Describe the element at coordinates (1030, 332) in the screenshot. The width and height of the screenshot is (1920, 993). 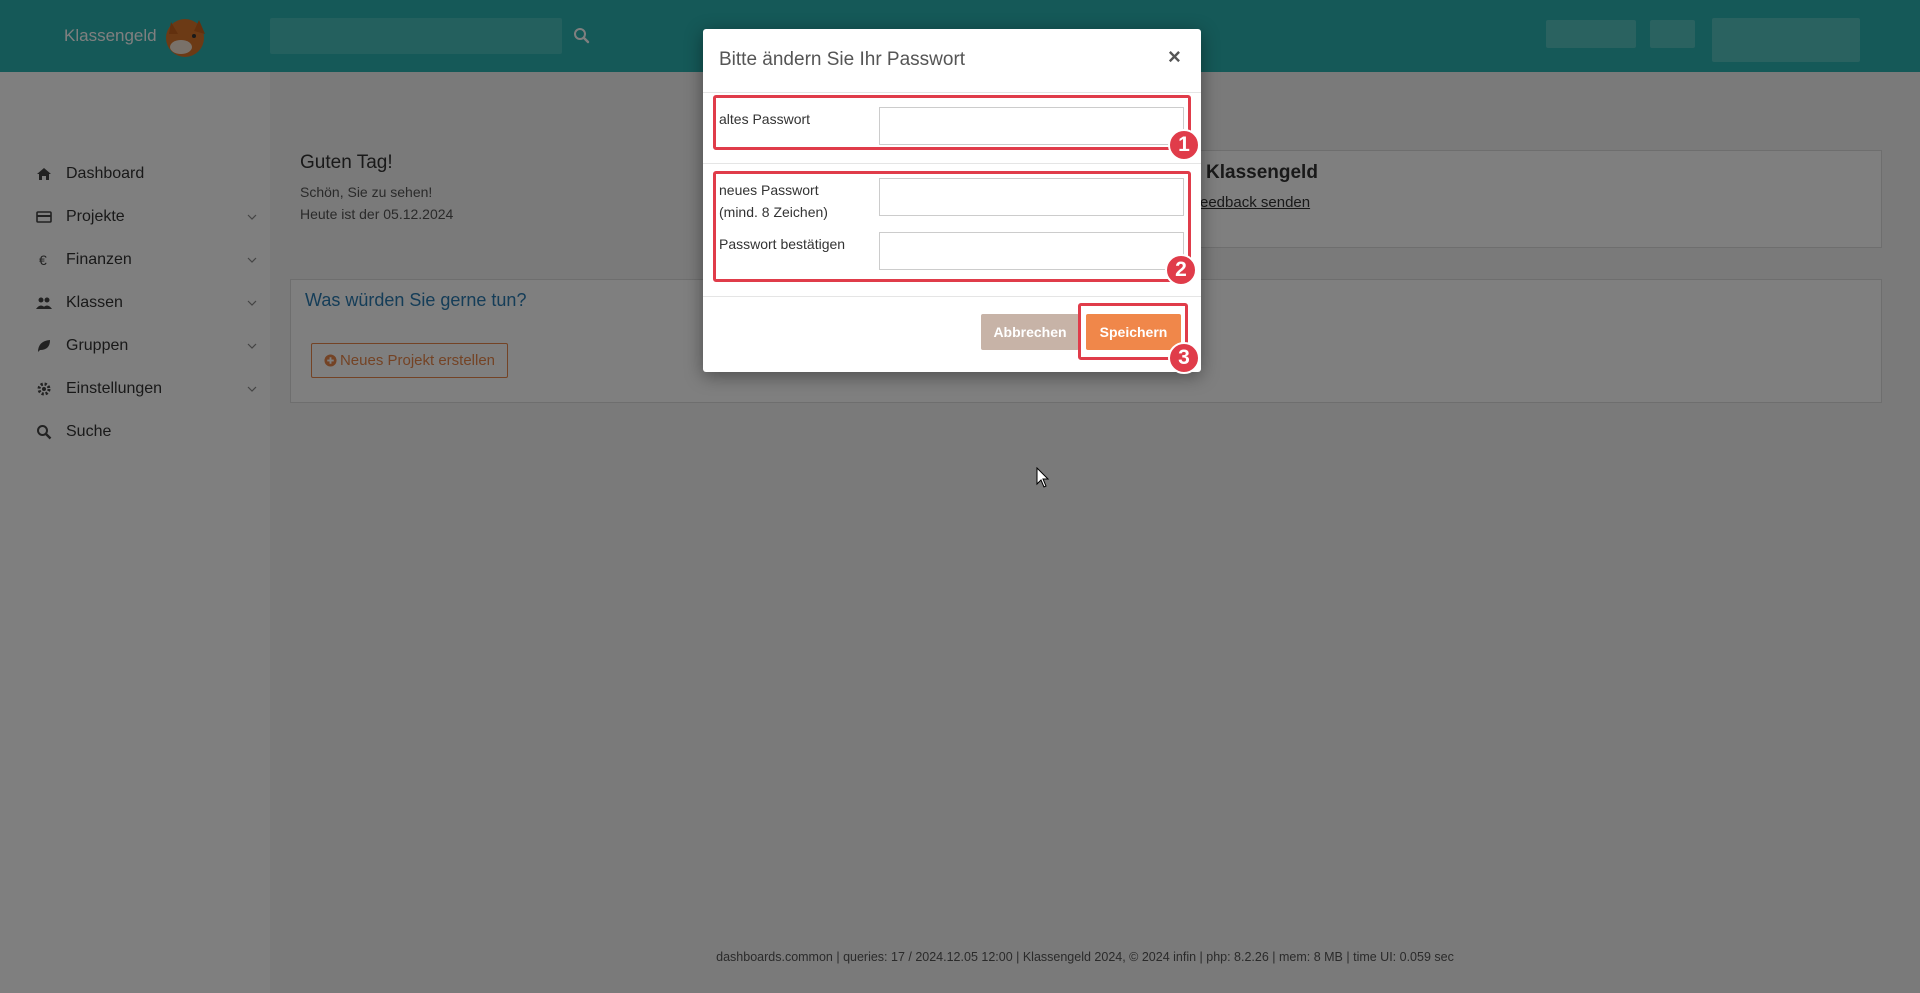
I see `cancel-button: Abbrechen` at that location.